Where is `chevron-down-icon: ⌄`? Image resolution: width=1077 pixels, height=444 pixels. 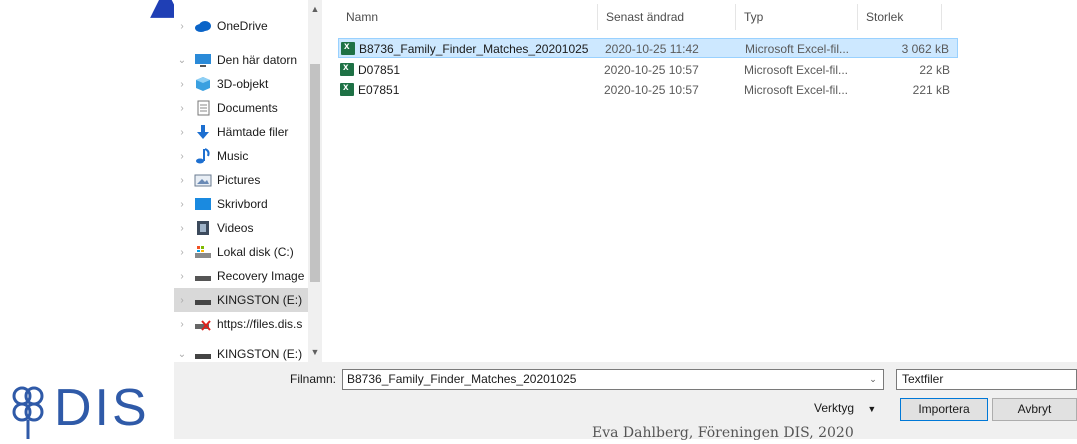 chevron-down-icon: ⌄ is located at coordinates (873, 379).